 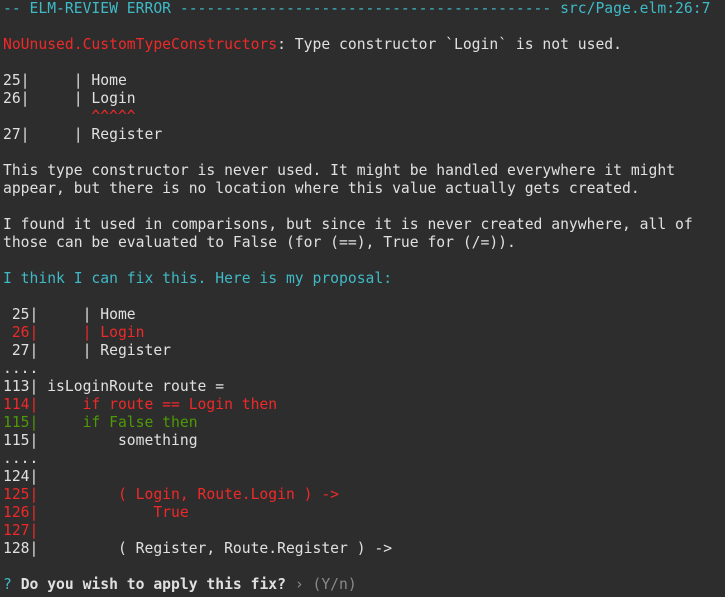 I want to click on diff-line-removed: 125| ( Login, Route.Login ) ->, so click(x=171, y=494).